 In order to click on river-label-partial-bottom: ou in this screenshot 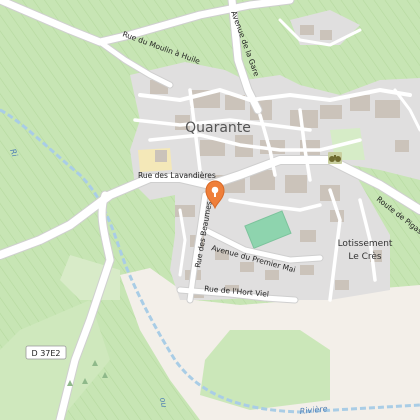, I will do `click(163, 402)`.